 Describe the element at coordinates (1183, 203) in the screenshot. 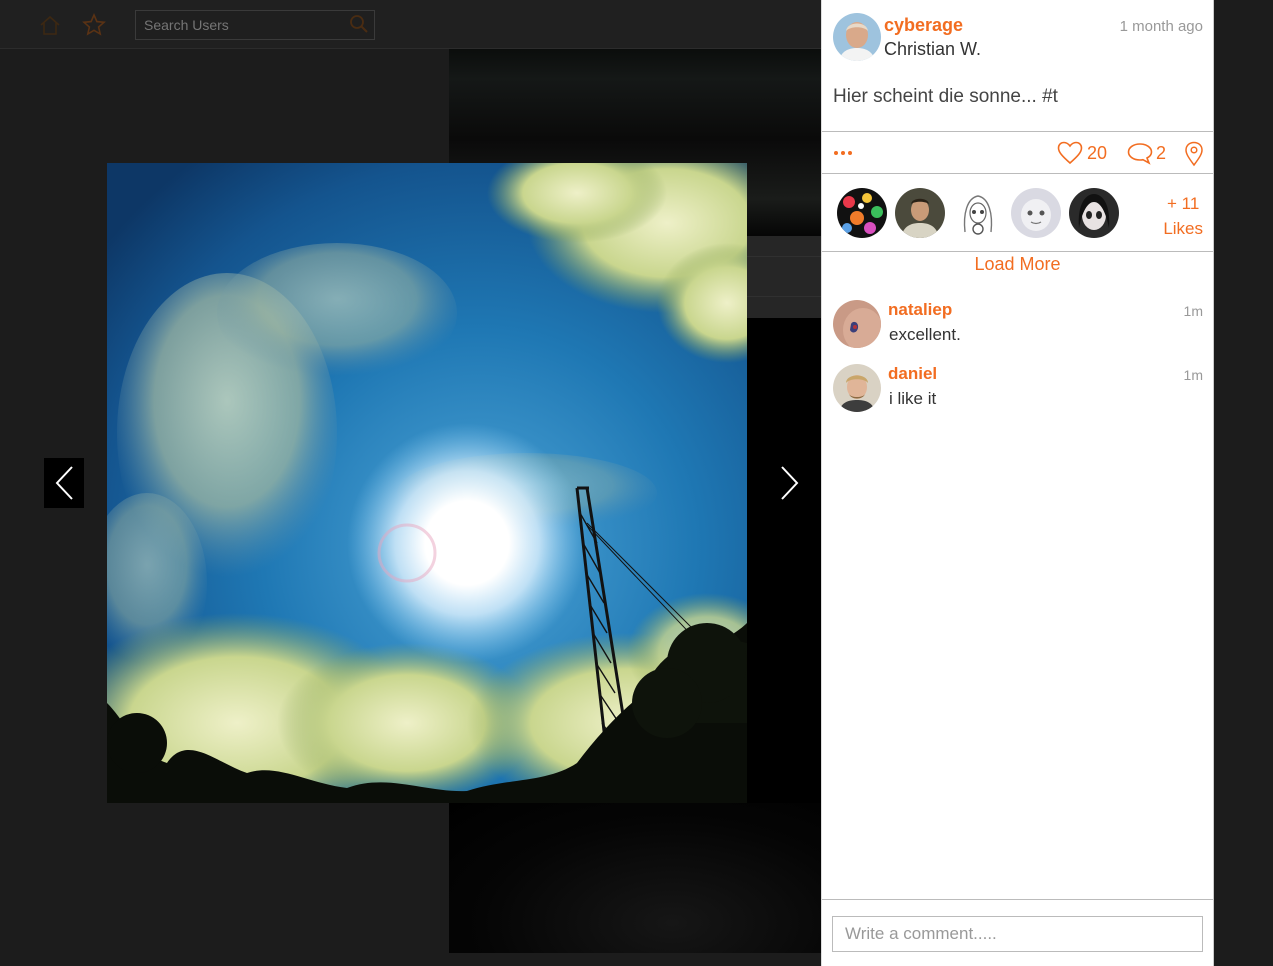

I see `more-likes-count: + 11` at that location.